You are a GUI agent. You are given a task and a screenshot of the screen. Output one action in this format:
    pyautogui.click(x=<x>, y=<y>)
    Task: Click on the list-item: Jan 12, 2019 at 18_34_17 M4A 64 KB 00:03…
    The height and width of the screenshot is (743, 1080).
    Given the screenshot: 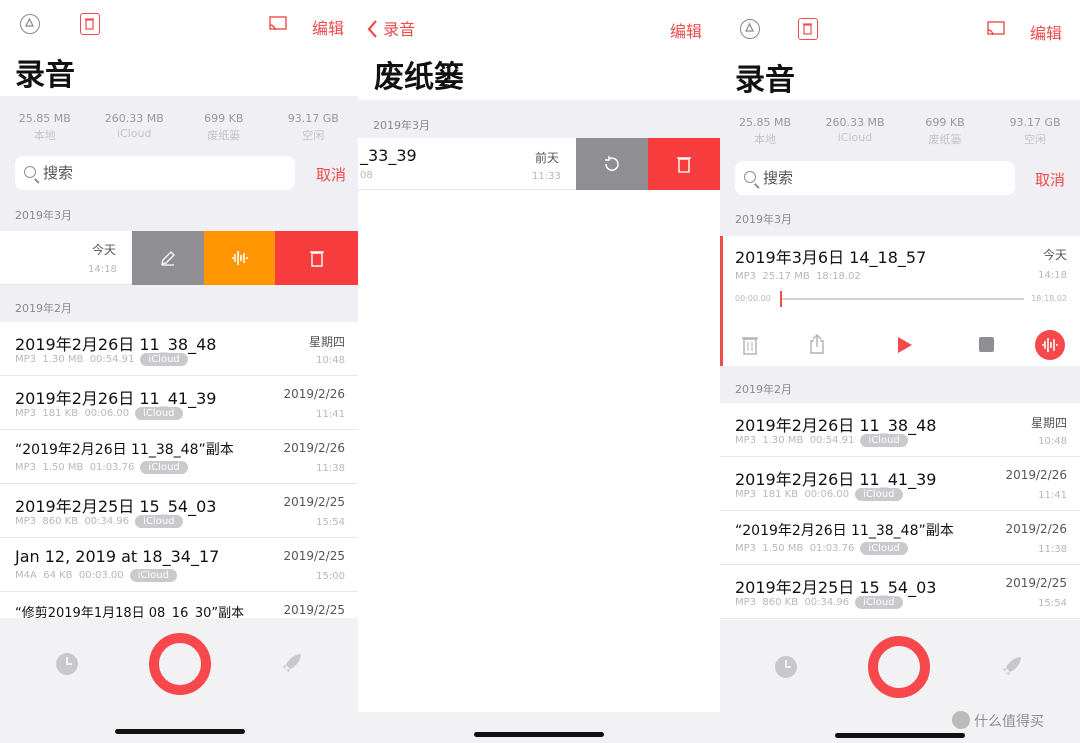 What is the action you would take?
    pyautogui.click(x=179, y=565)
    